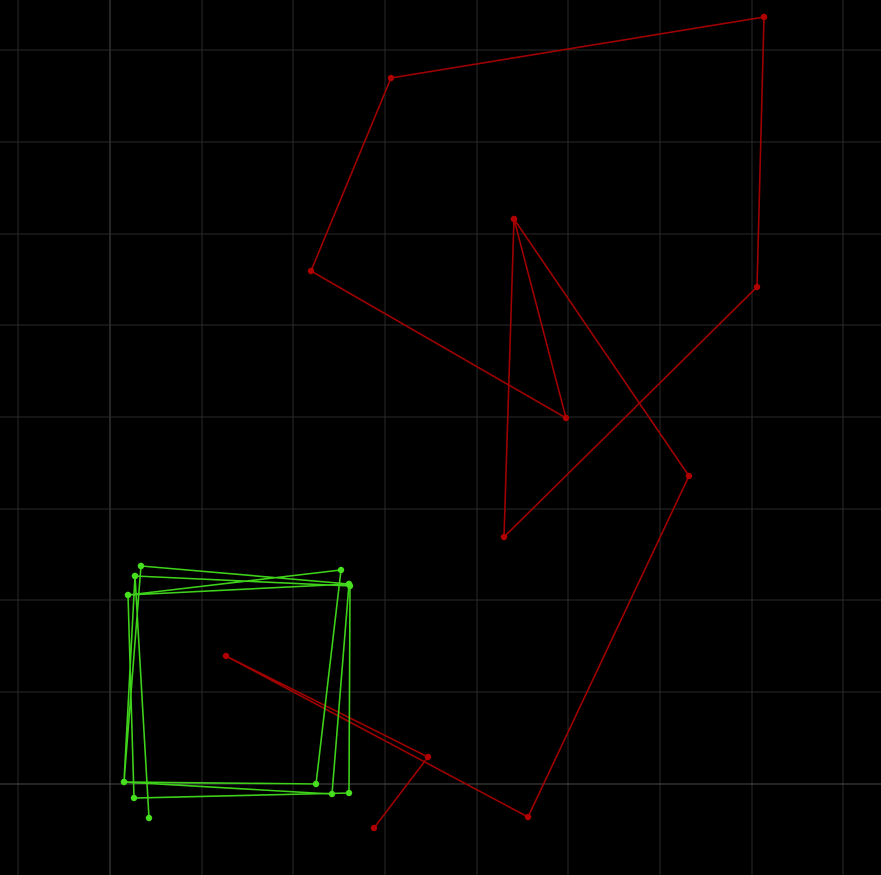 Image resolution: width=881 pixels, height=875 pixels. I want to click on green-shape-path, so click(239, 687).